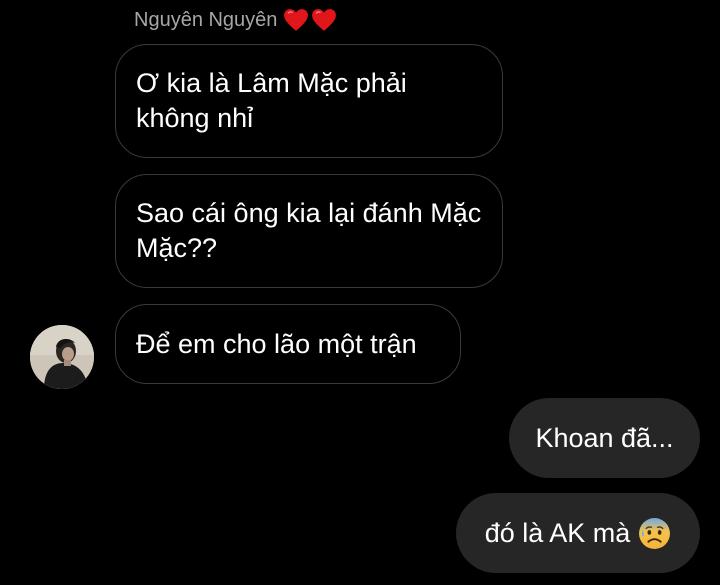  What do you see at coordinates (557, 532) in the screenshot?
I see `message-text: đó là AK mà` at bounding box center [557, 532].